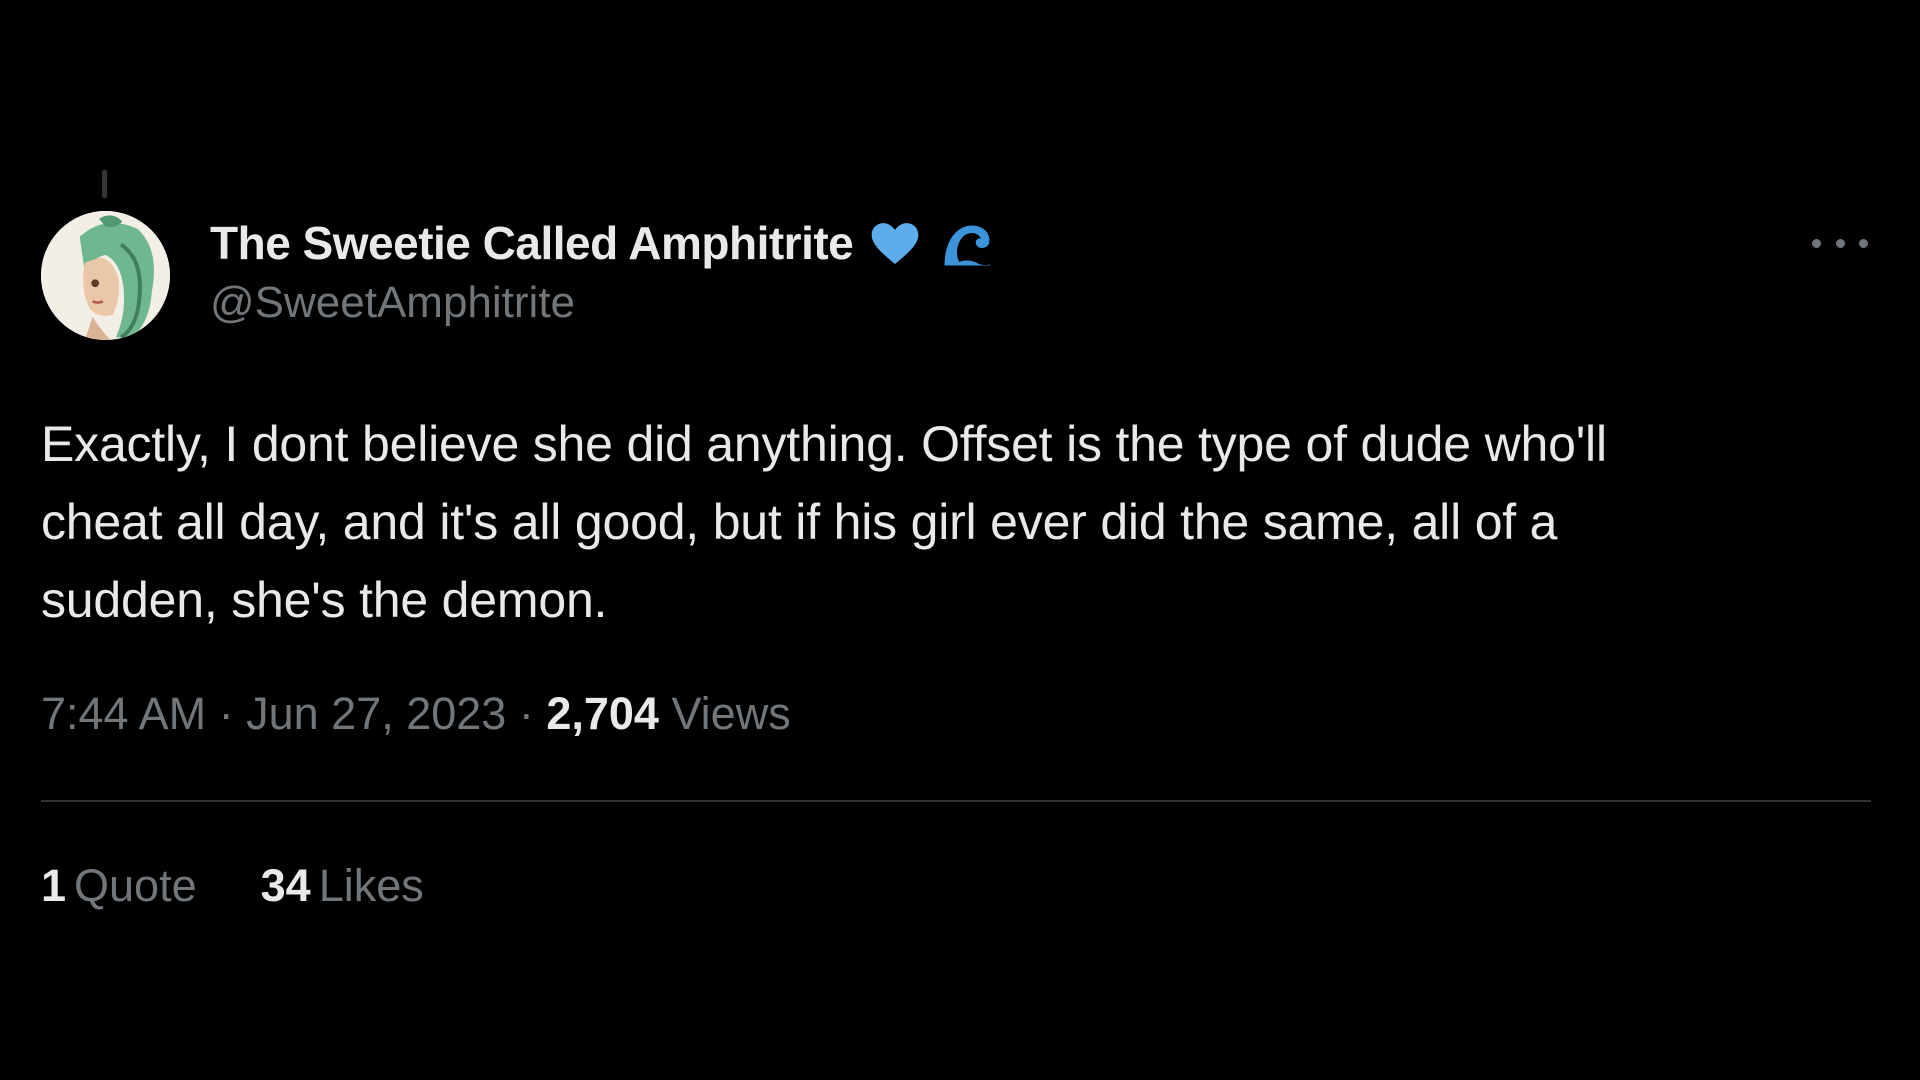 This screenshot has height=1080, width=1920. Describe the element at coordinates (724, 713) in the screenshot. I see `views-label: Views` at that location.